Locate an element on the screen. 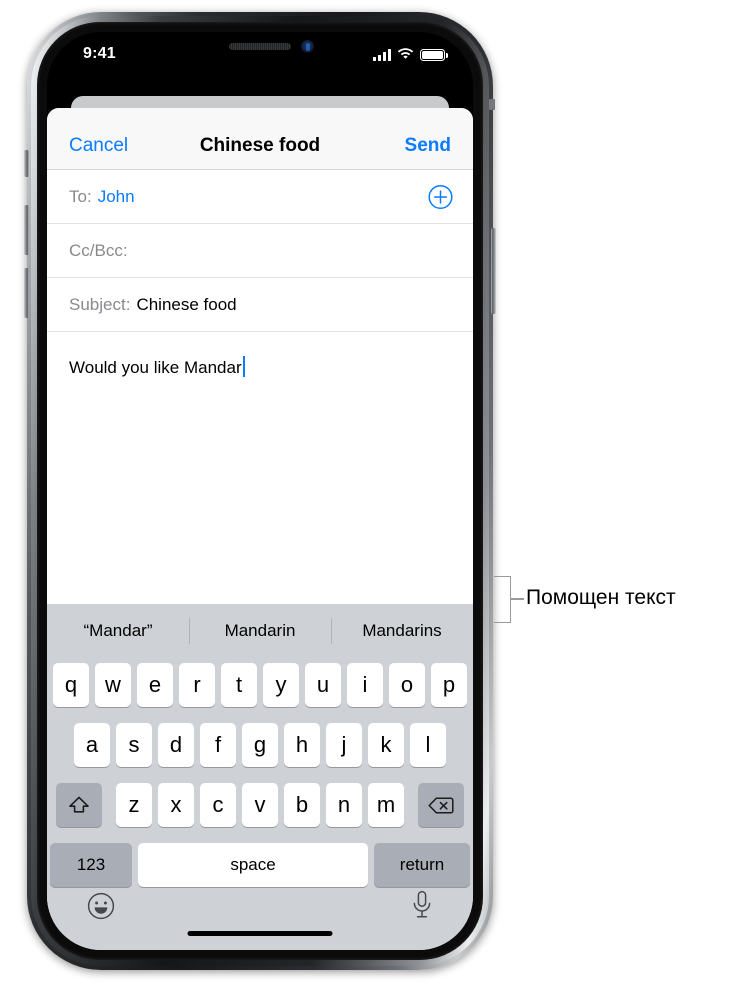 The width and height of the screenshot is (737, 988). key-w: w is located at coordinates (113, 685).